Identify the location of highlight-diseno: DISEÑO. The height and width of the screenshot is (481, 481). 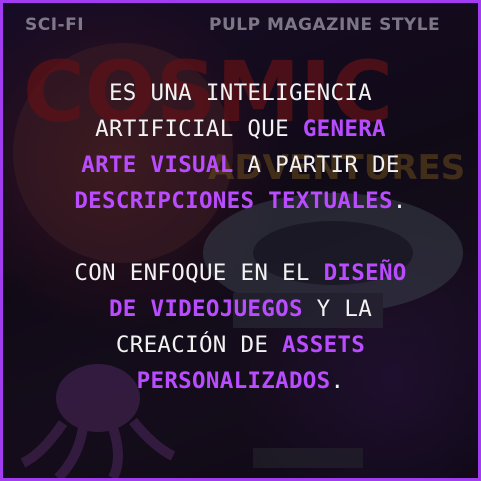
(365, 273).